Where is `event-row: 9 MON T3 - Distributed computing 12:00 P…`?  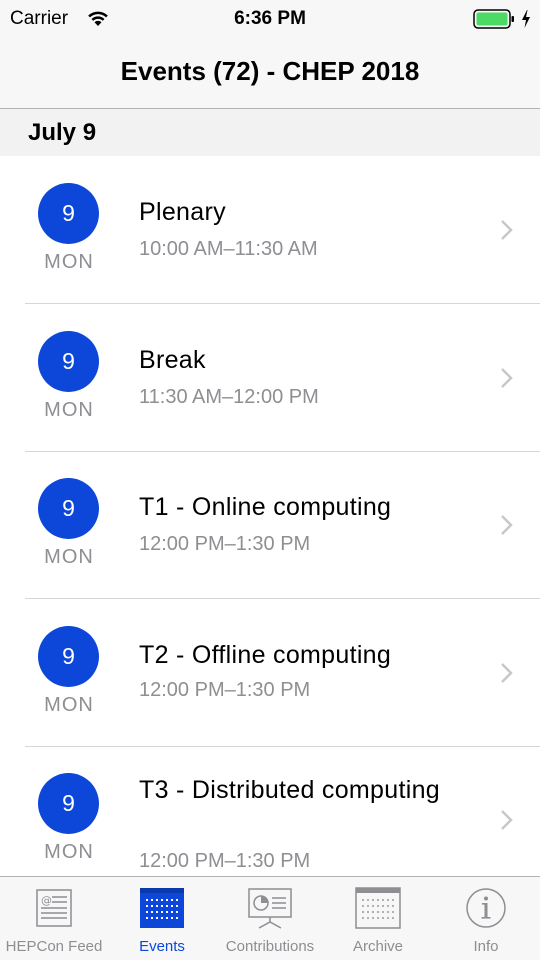
event-row: 9 MON T3 - Distributed computing 12:00 P… is located at coordinates (270, 811).